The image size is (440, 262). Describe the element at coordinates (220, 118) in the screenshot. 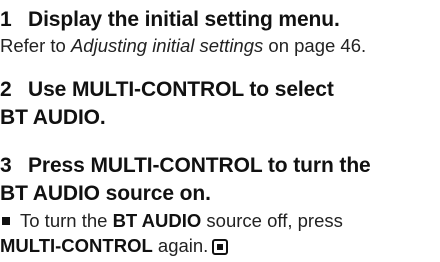

I see `step-2-heading-cont: BT AUDIO.` at that location.